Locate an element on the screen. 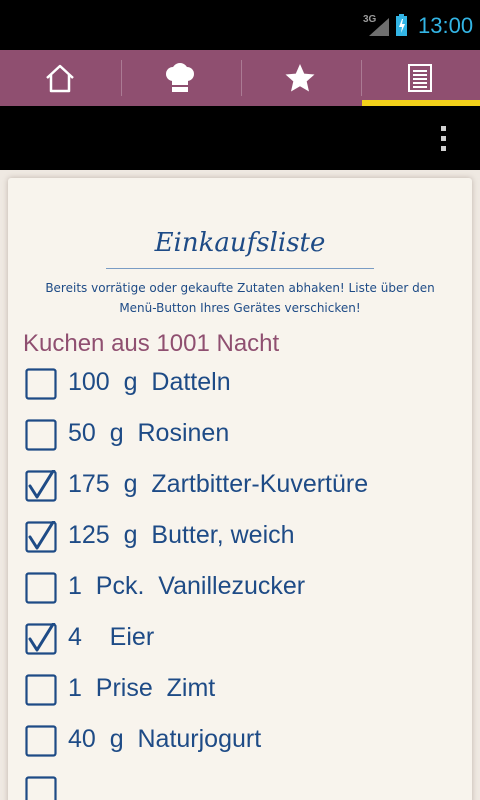 Image resolution: width=480 pixels, height=800 pixels. ingredient-item: 50 g Rosinen is located at coordinates (245, 435).